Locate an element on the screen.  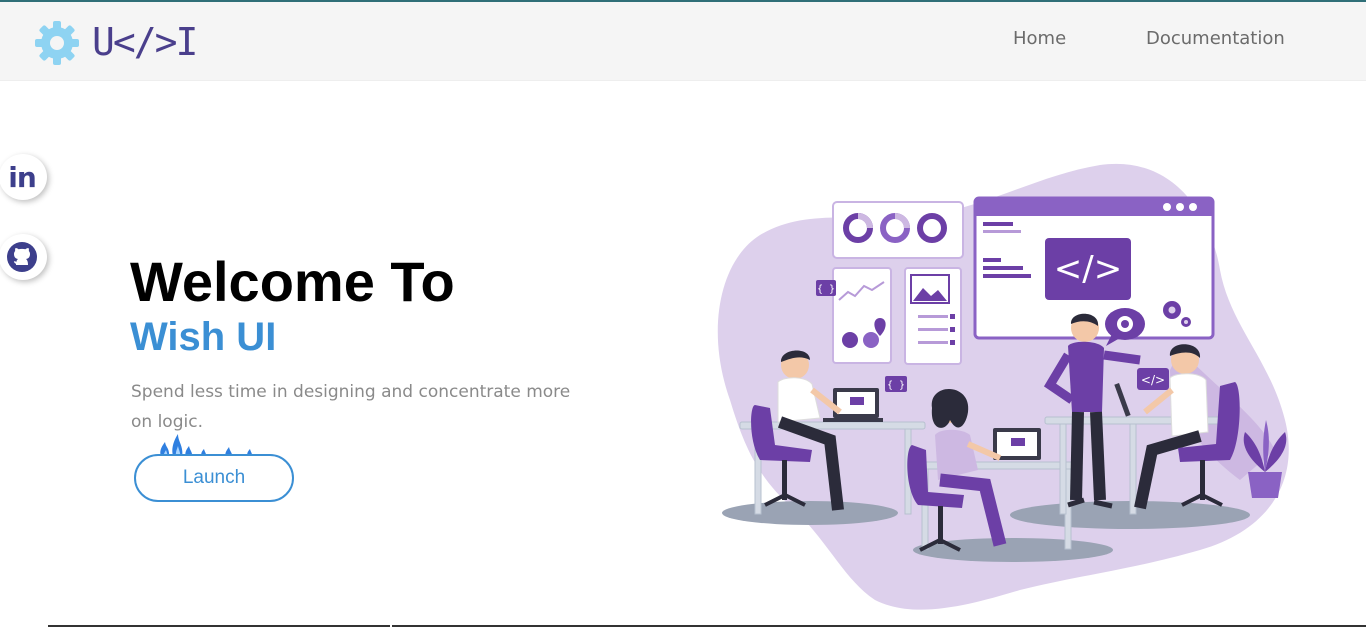
image-card is located at coordinates (933, 316).